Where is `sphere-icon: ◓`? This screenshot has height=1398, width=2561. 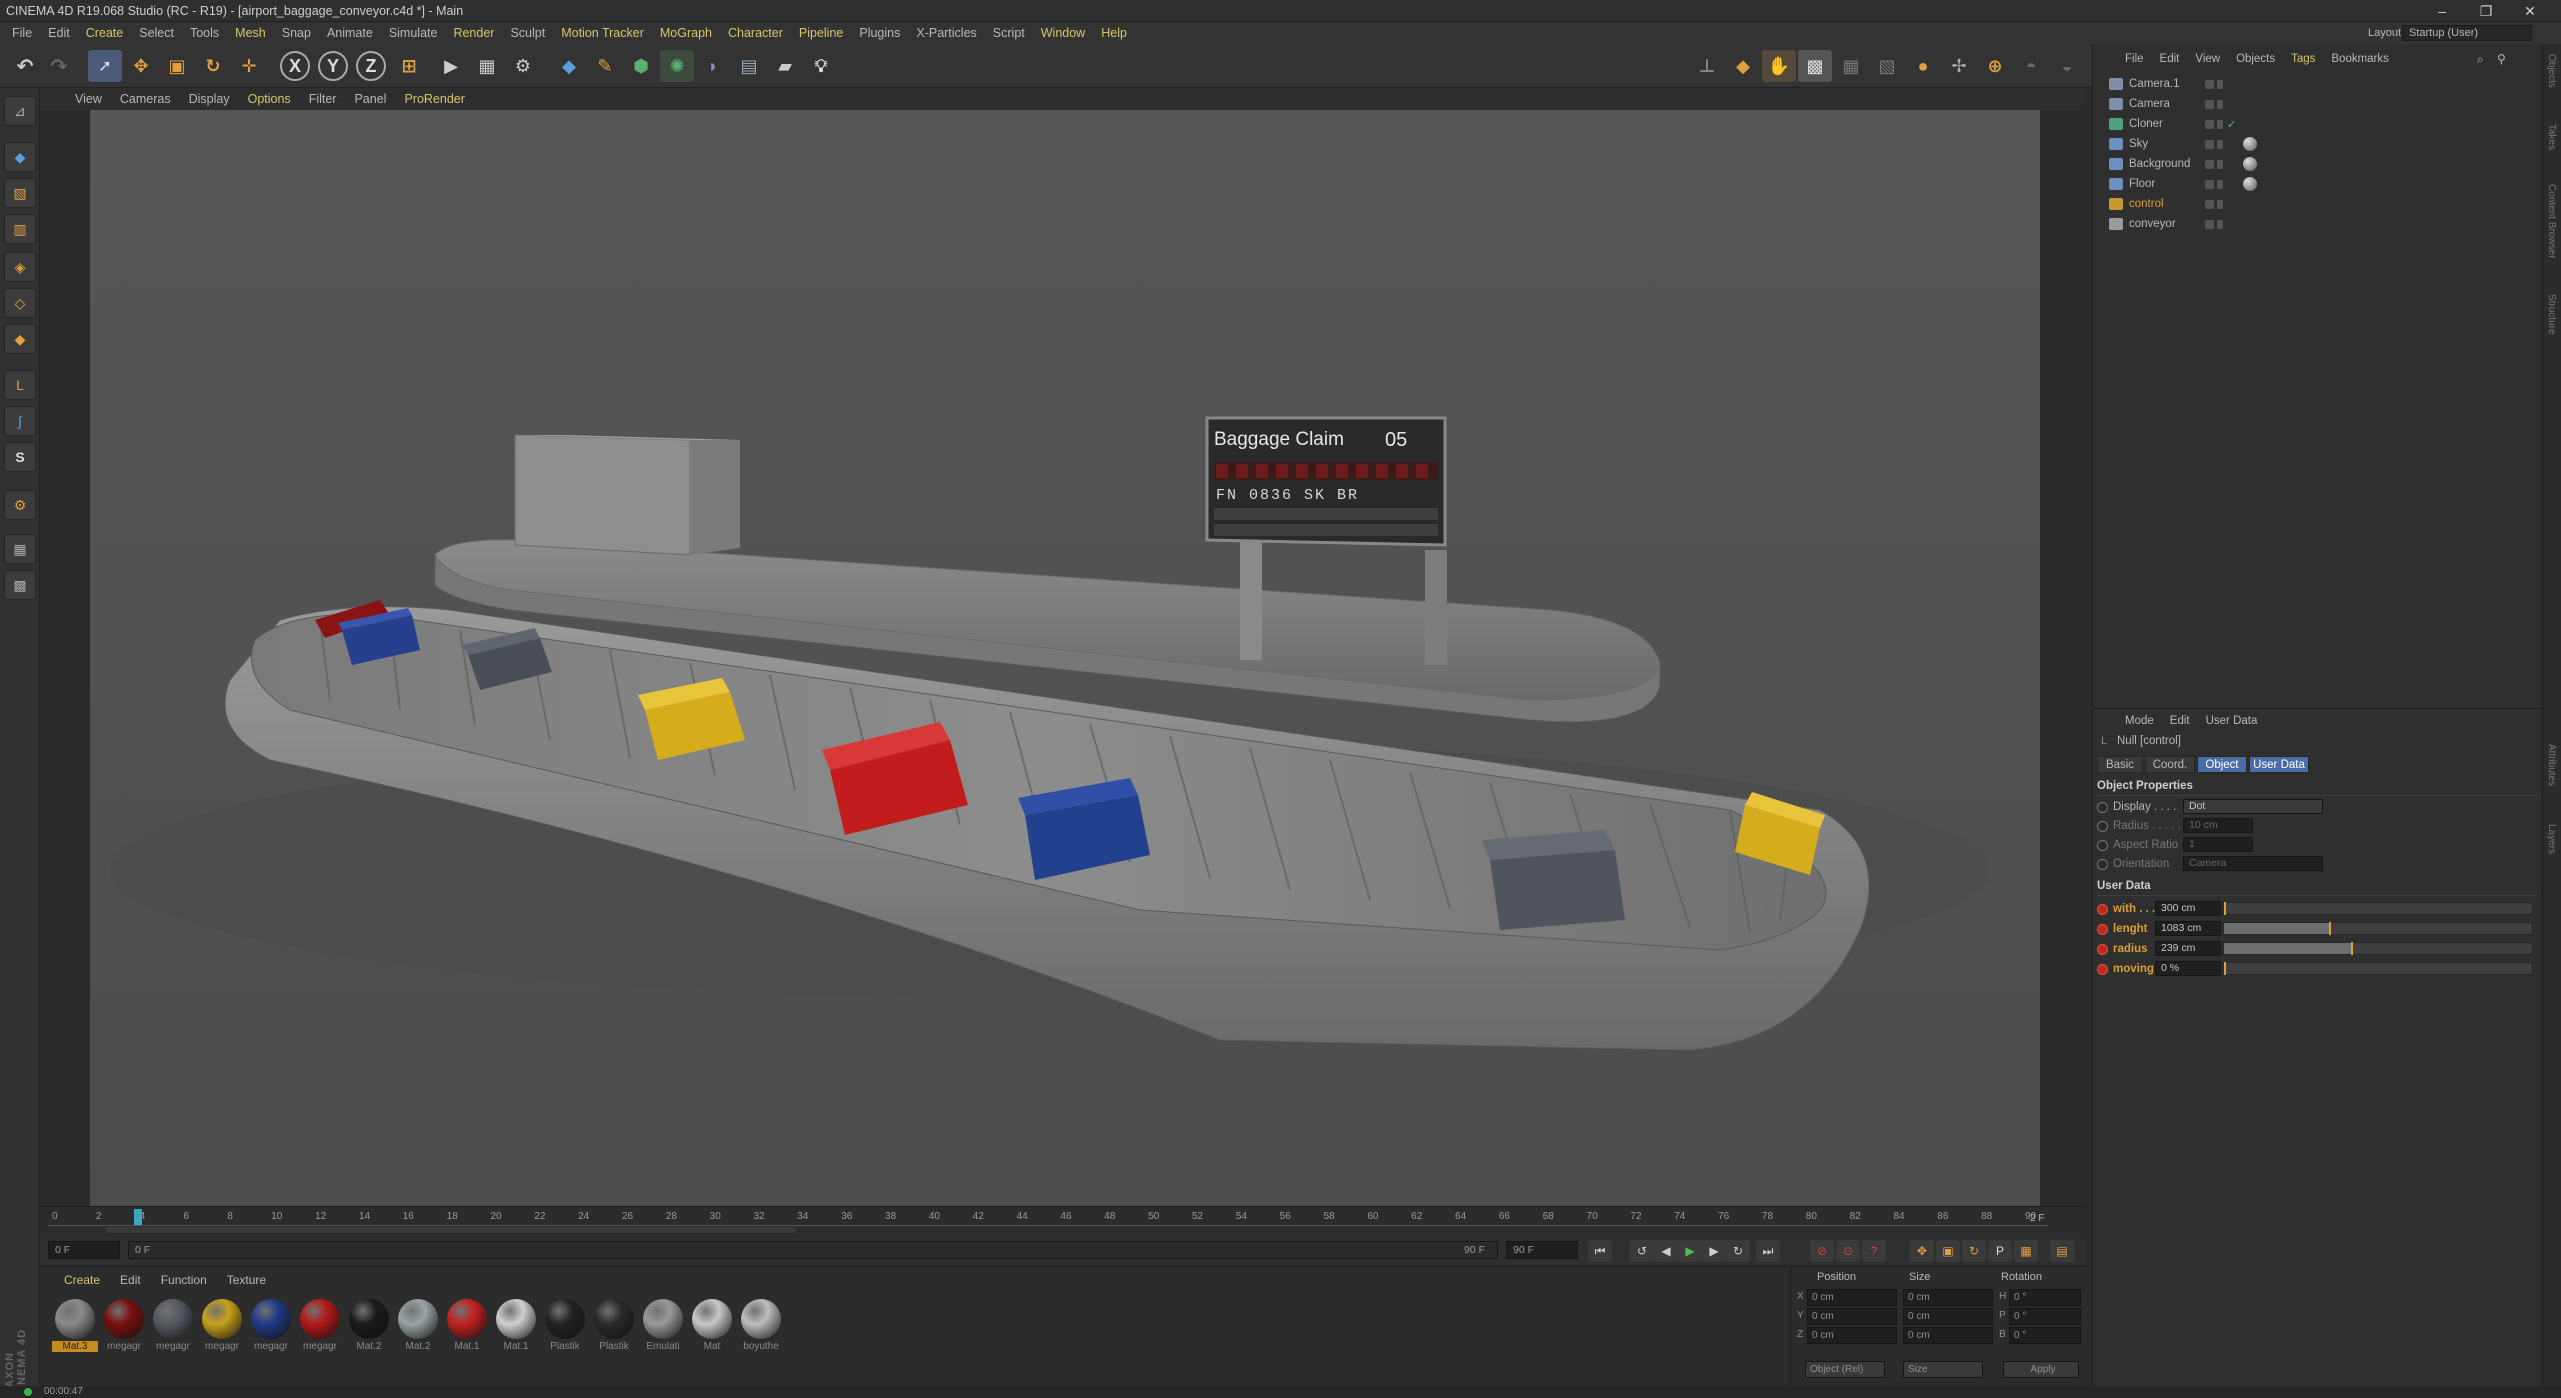 sphere-icon: ◓ is located at coordinates (2031, 66).